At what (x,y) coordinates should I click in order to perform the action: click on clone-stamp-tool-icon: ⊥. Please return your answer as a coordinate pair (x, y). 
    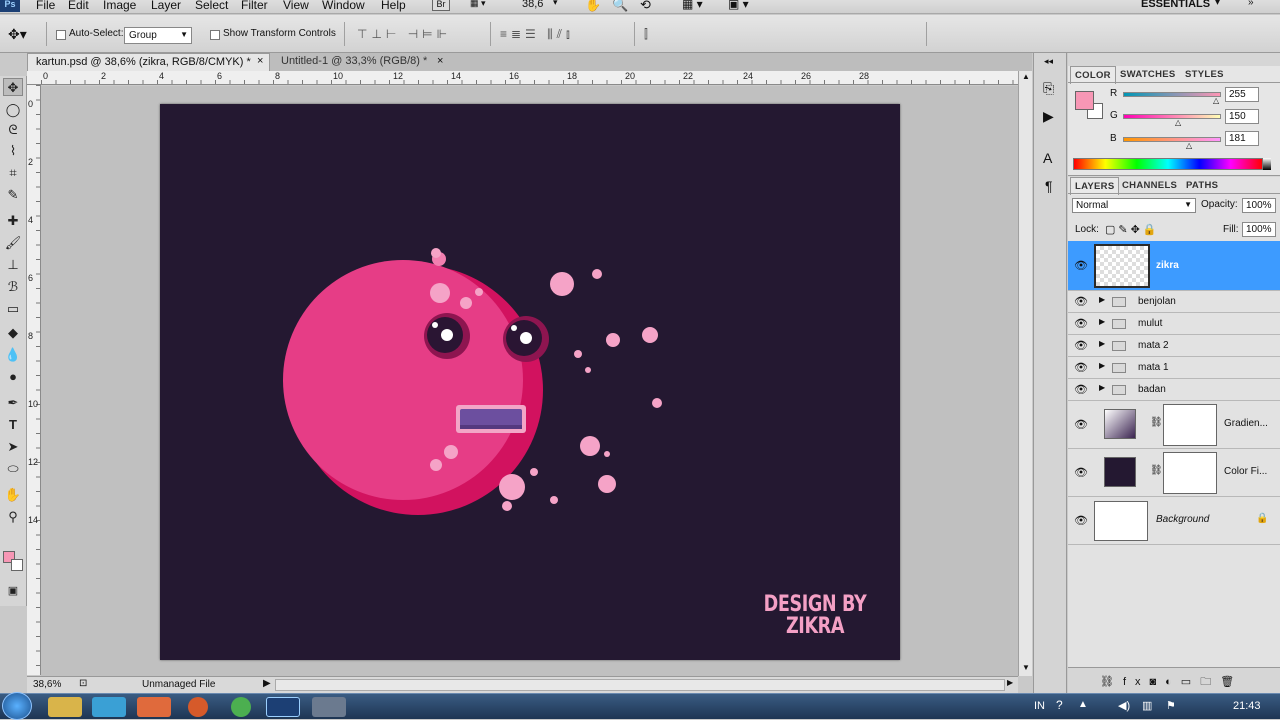
    Looking at the image, I should click on (13, 265).